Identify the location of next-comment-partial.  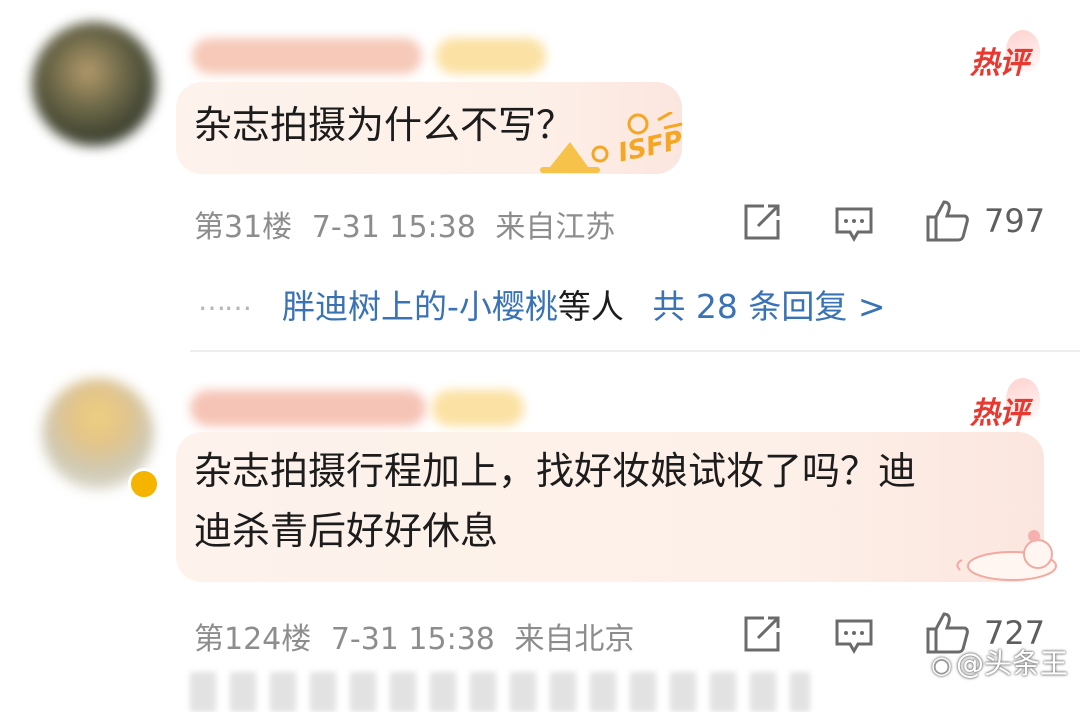
(500, 692).